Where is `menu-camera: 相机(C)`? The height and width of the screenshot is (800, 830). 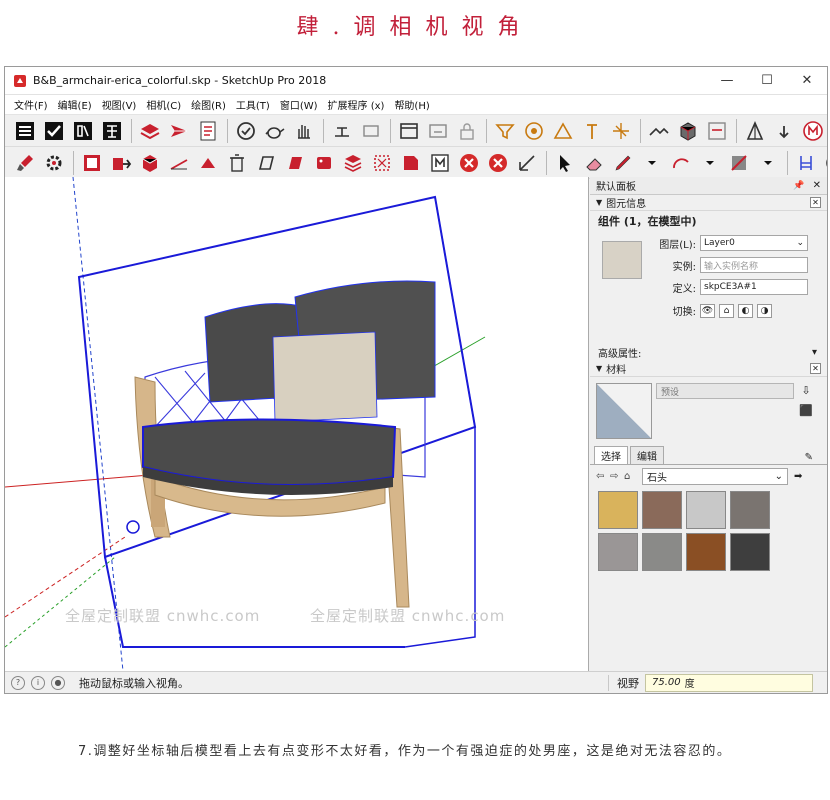
menu-camera: 相机(C) is located at coordinates (163, 104).